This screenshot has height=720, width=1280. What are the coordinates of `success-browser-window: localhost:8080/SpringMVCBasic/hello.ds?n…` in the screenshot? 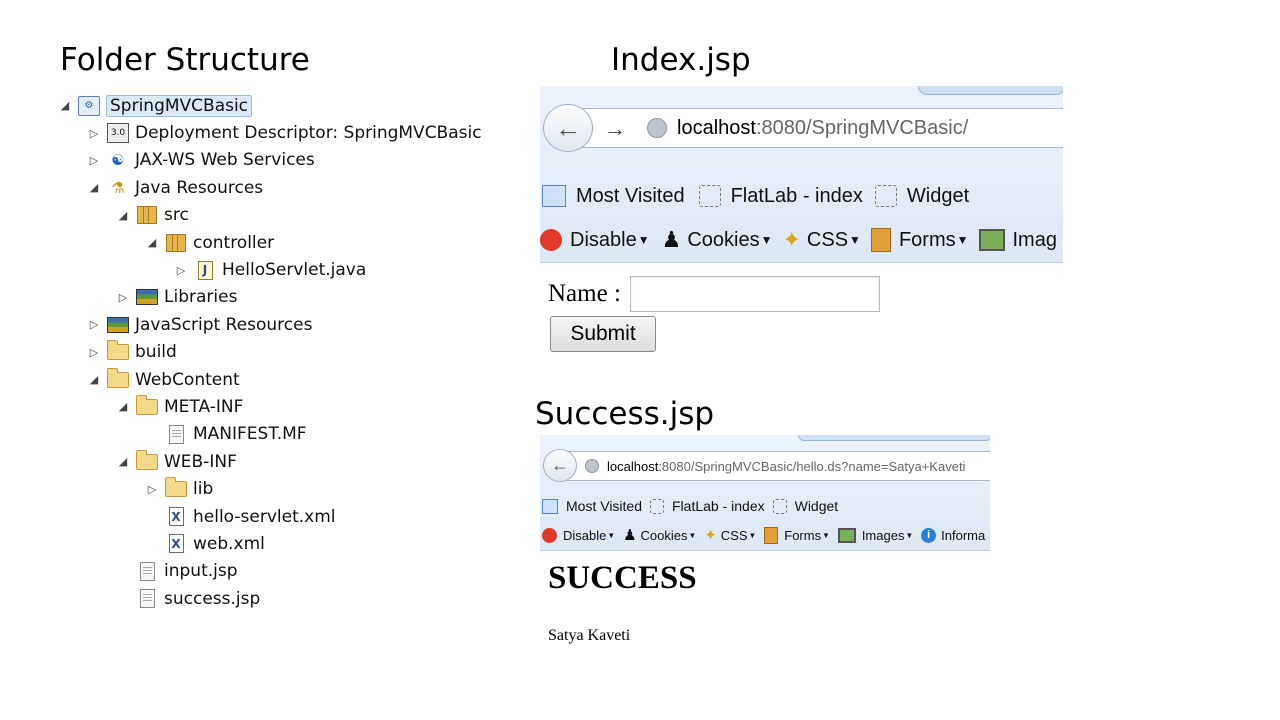 It's located at (765, 545).